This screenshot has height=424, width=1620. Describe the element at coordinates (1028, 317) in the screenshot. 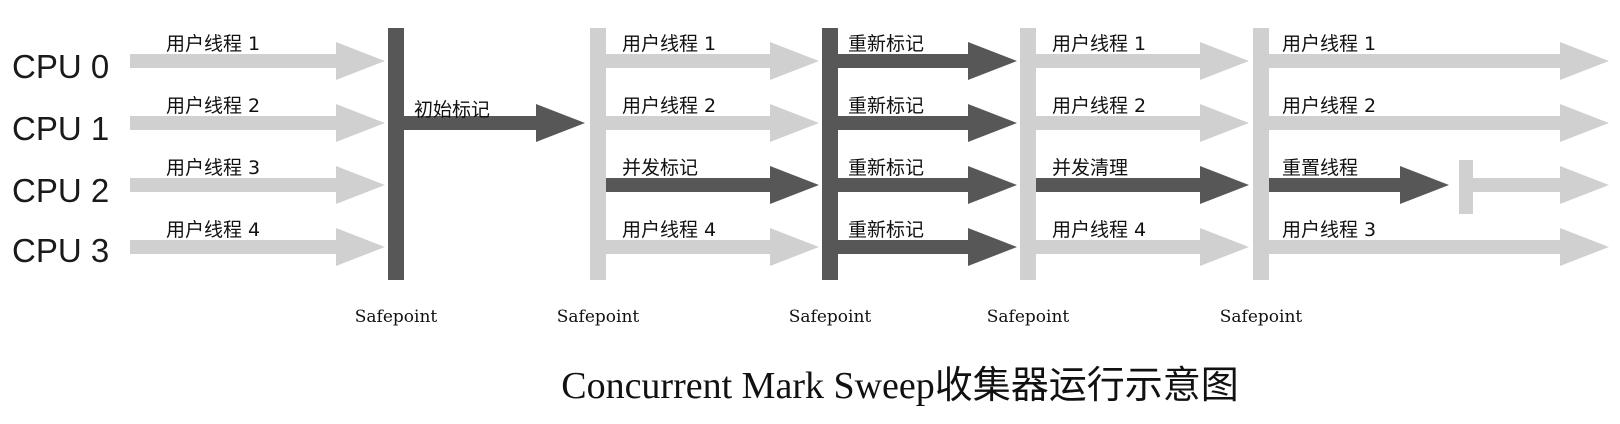

I see `safepoint-label-4: Safepoint` at that location.